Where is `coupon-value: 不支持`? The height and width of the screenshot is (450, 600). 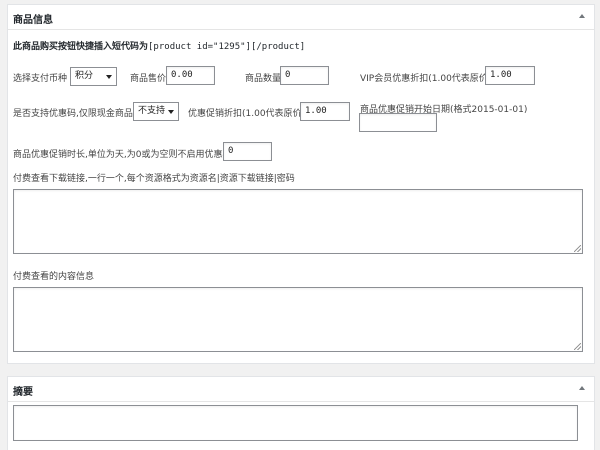
coupon-value: 不支持 is located at coordinates (152, 111).